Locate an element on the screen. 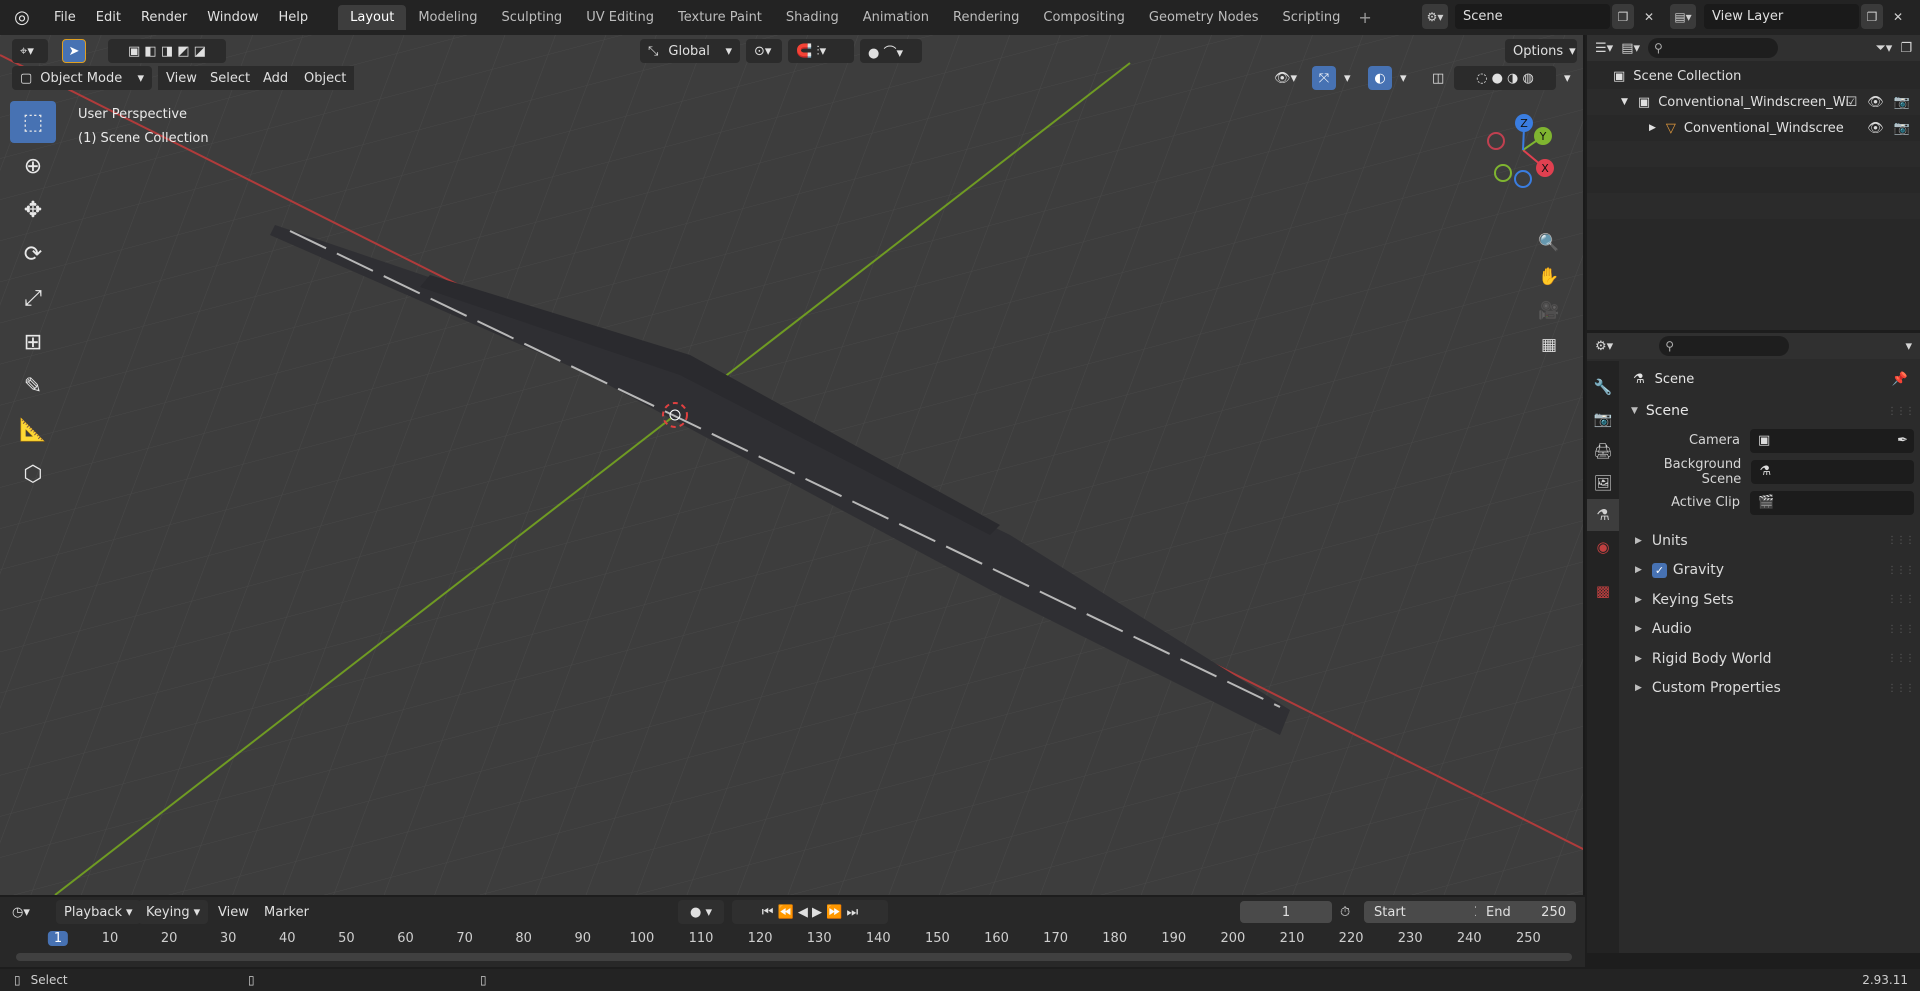  select-tool-icon: ➤ is located at coordinates (74, 51).